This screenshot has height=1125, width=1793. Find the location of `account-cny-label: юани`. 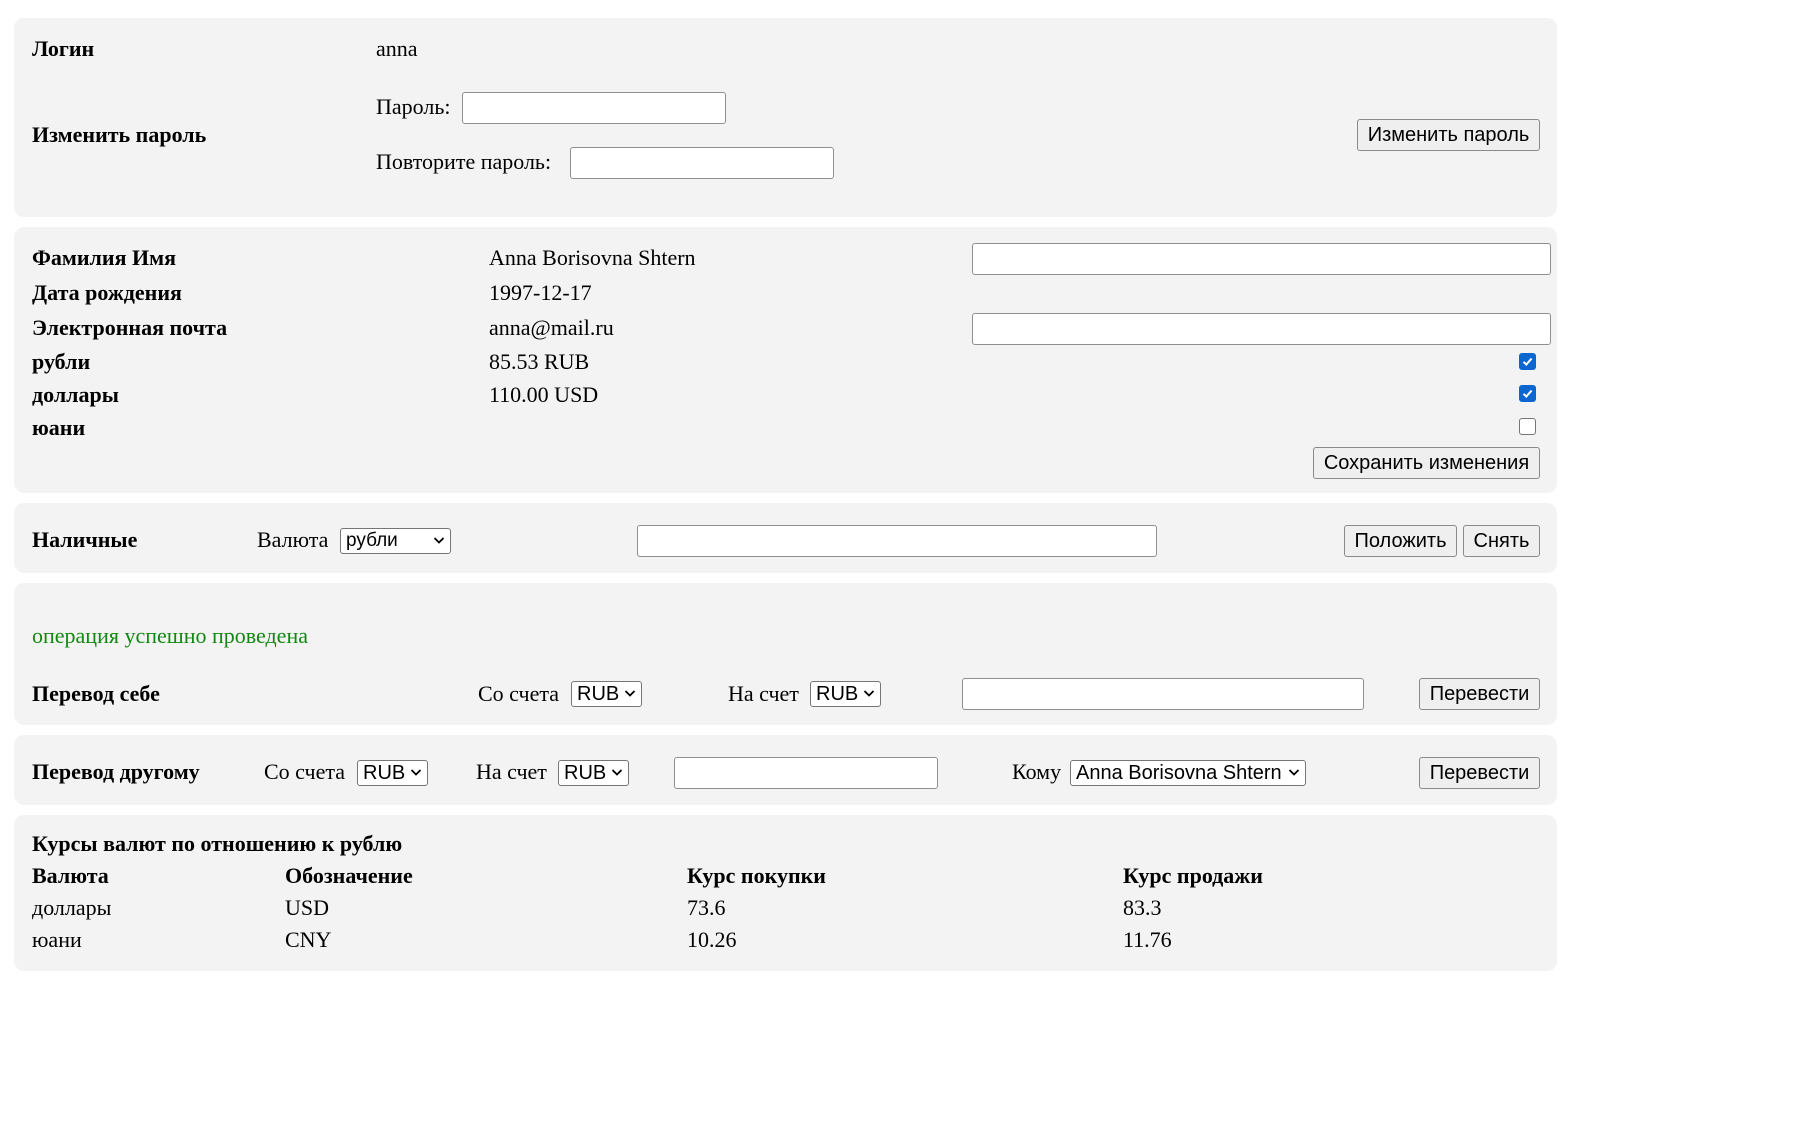

account-cny-label: юани is located at coordinates (59, 427).